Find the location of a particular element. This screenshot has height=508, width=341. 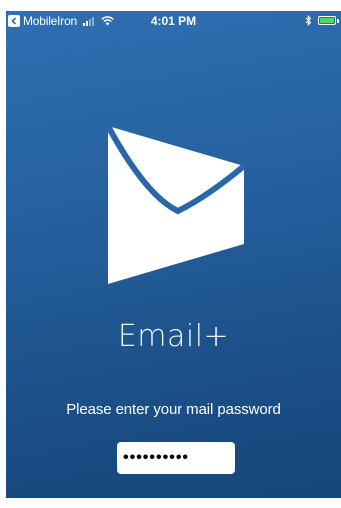

envelope-icon is located at coordinates (176, 205).